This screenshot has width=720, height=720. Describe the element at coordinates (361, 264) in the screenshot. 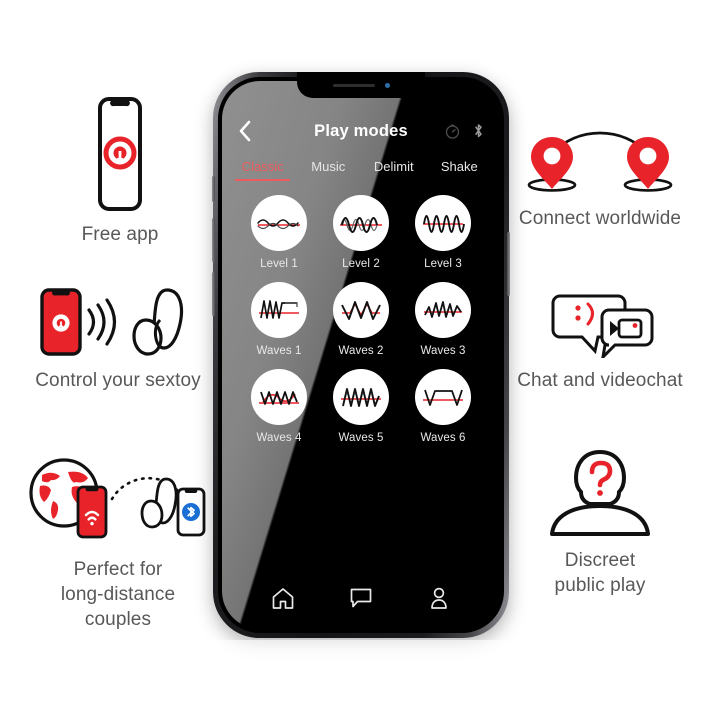

I see `mode-label: Level 2` at that location.